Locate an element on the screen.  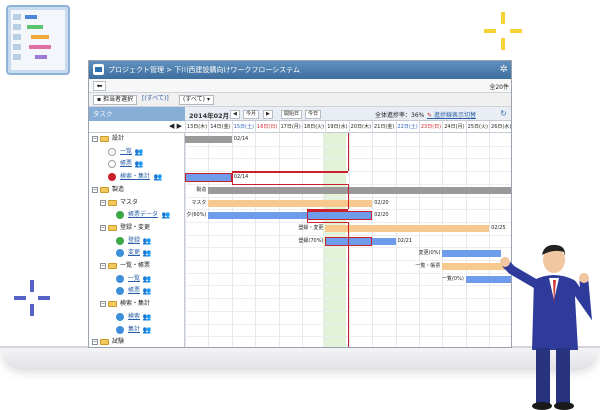
back-button: ⬅ is located at coordinates (99, 86).